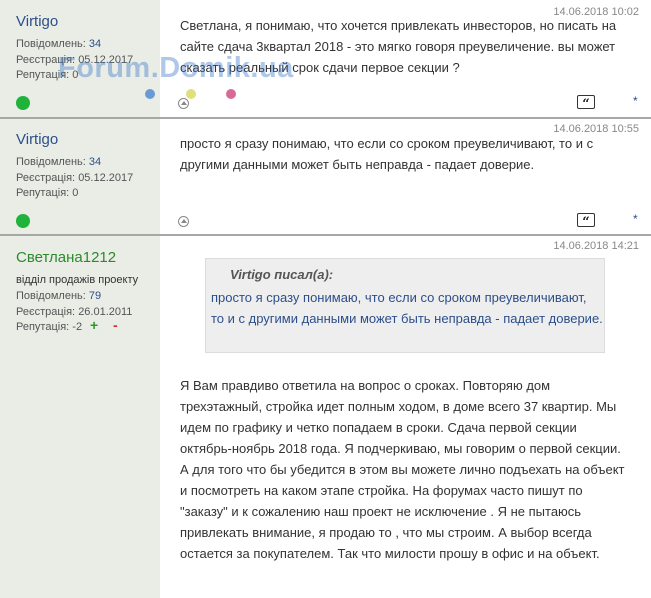 The height and width of the screenshot is (598, 651). What do you see at coordinates (596, 246) in the screenshot?
I see `post-date: 14.06.2018 14:21` at bounding box center [596, 246].